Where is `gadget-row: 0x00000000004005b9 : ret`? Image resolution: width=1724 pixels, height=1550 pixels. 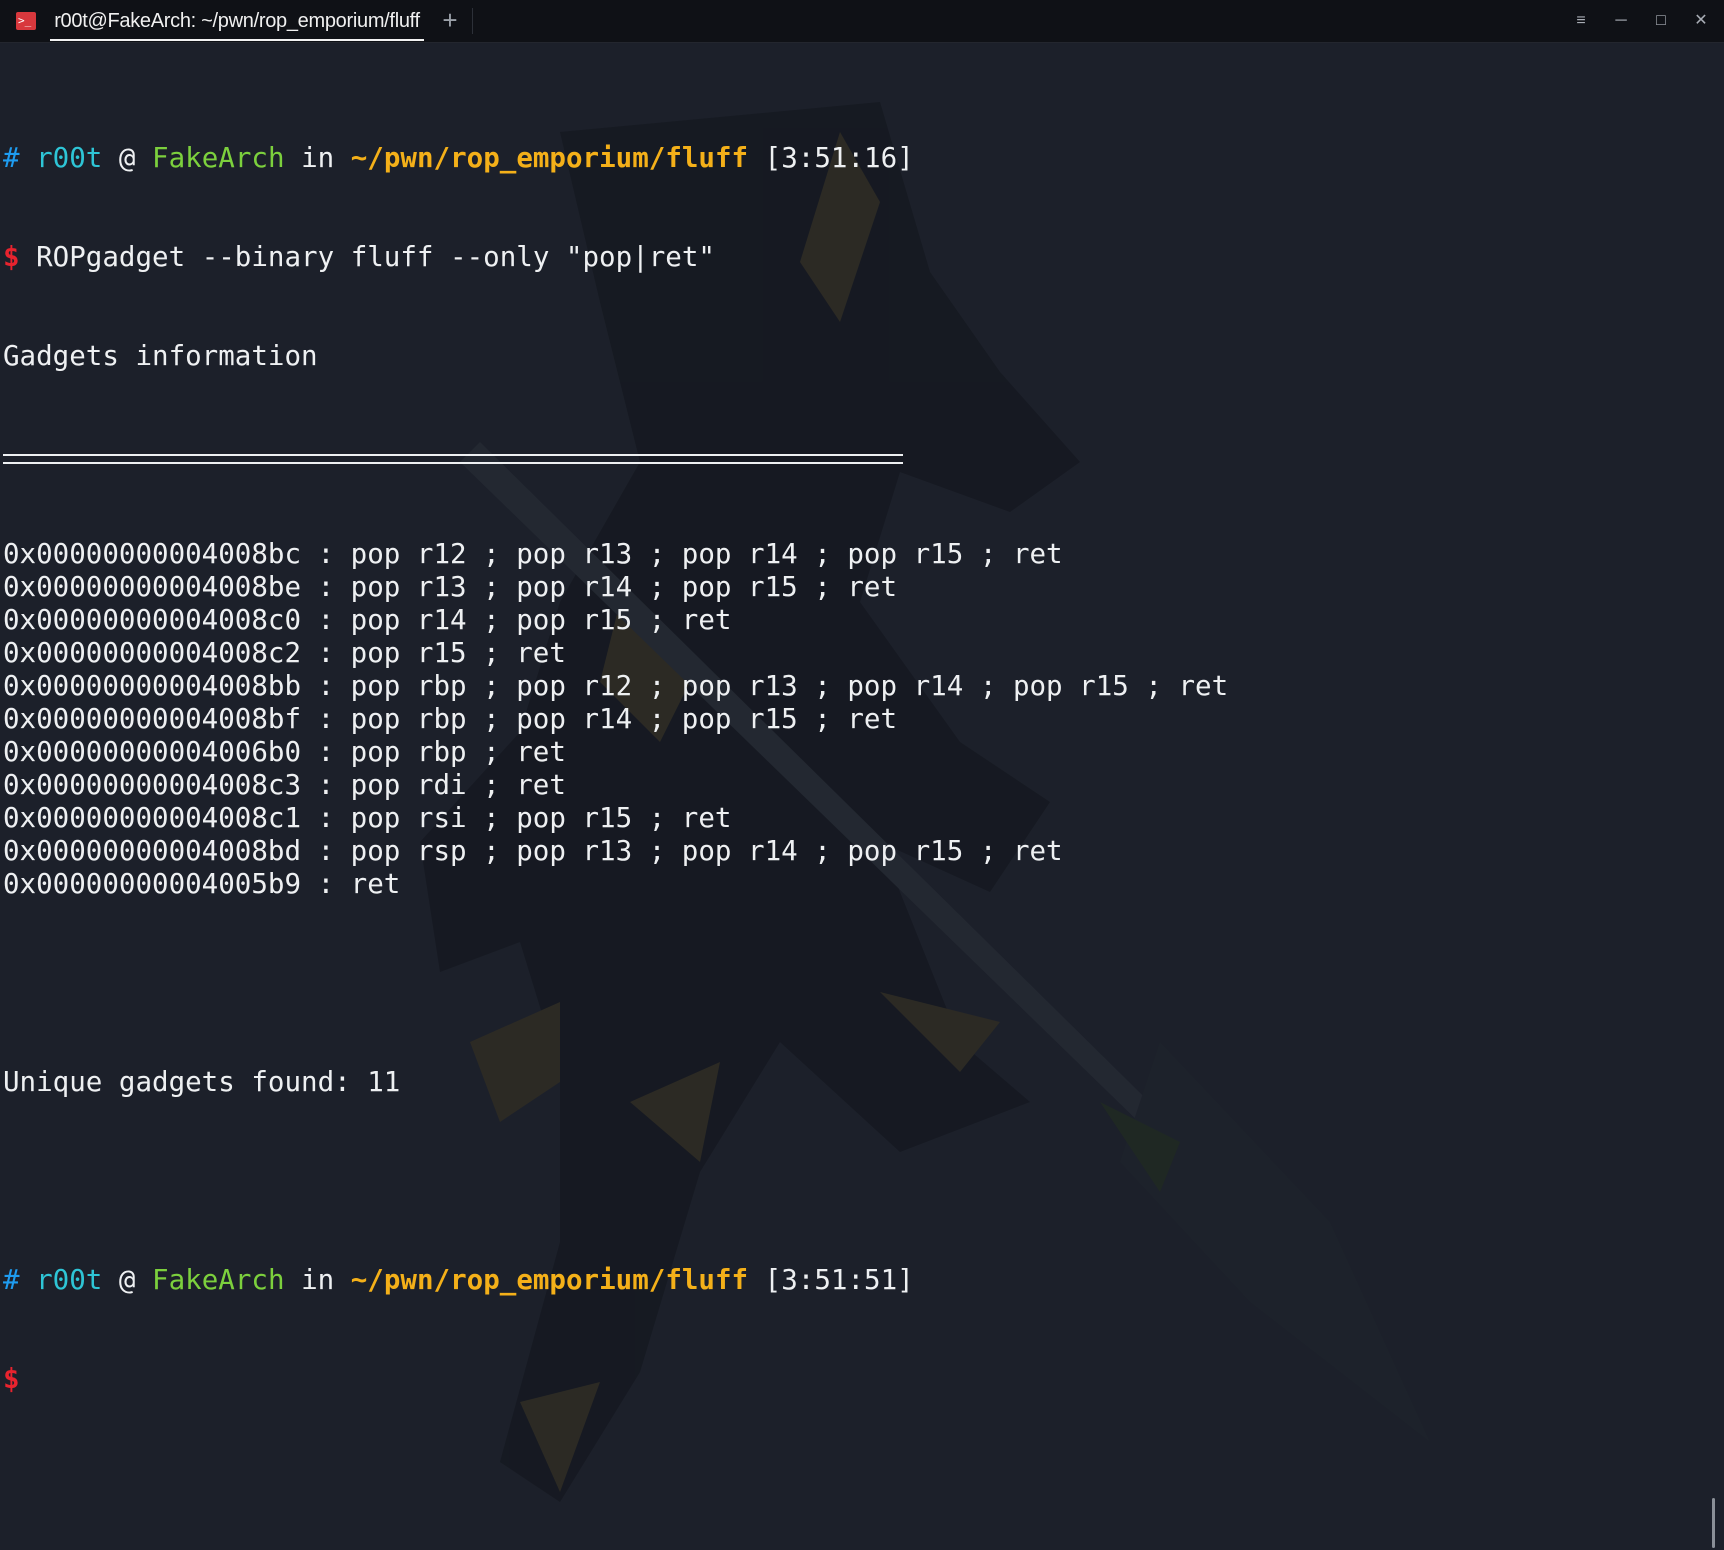 gadget-row: 0x00000000004005b9 : ret is located at coordinates (202, 884).